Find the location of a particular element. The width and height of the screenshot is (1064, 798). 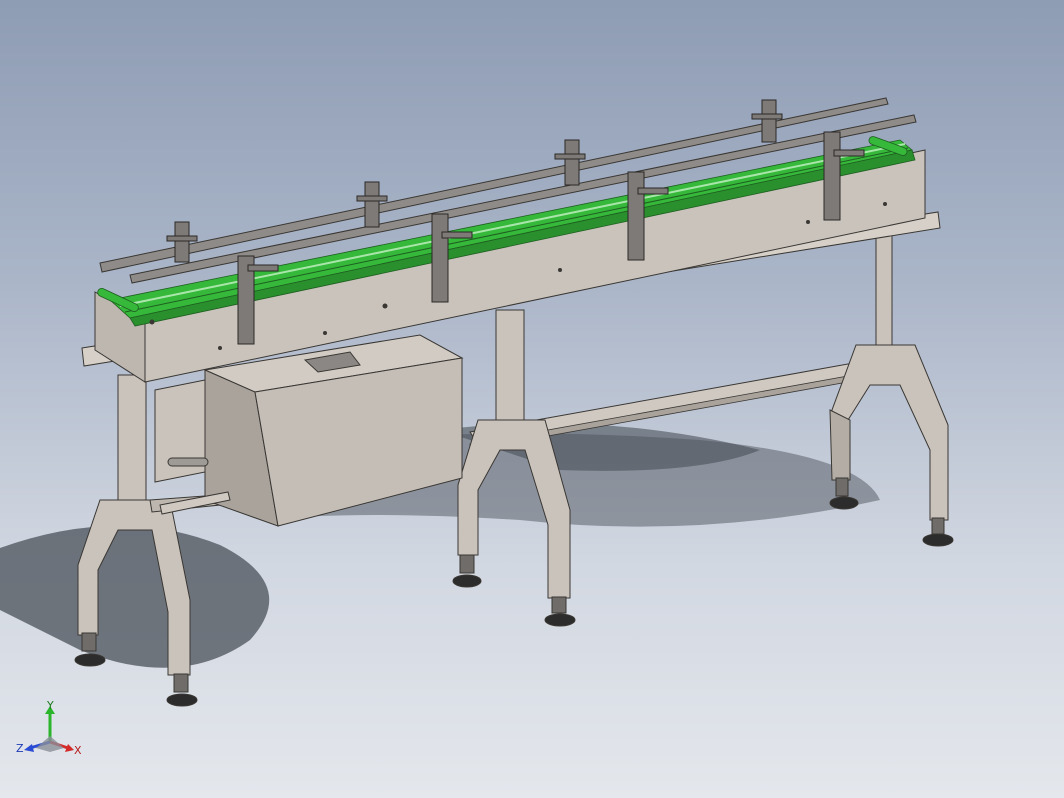

leg-right-rear is located at coordinates (891, 387).